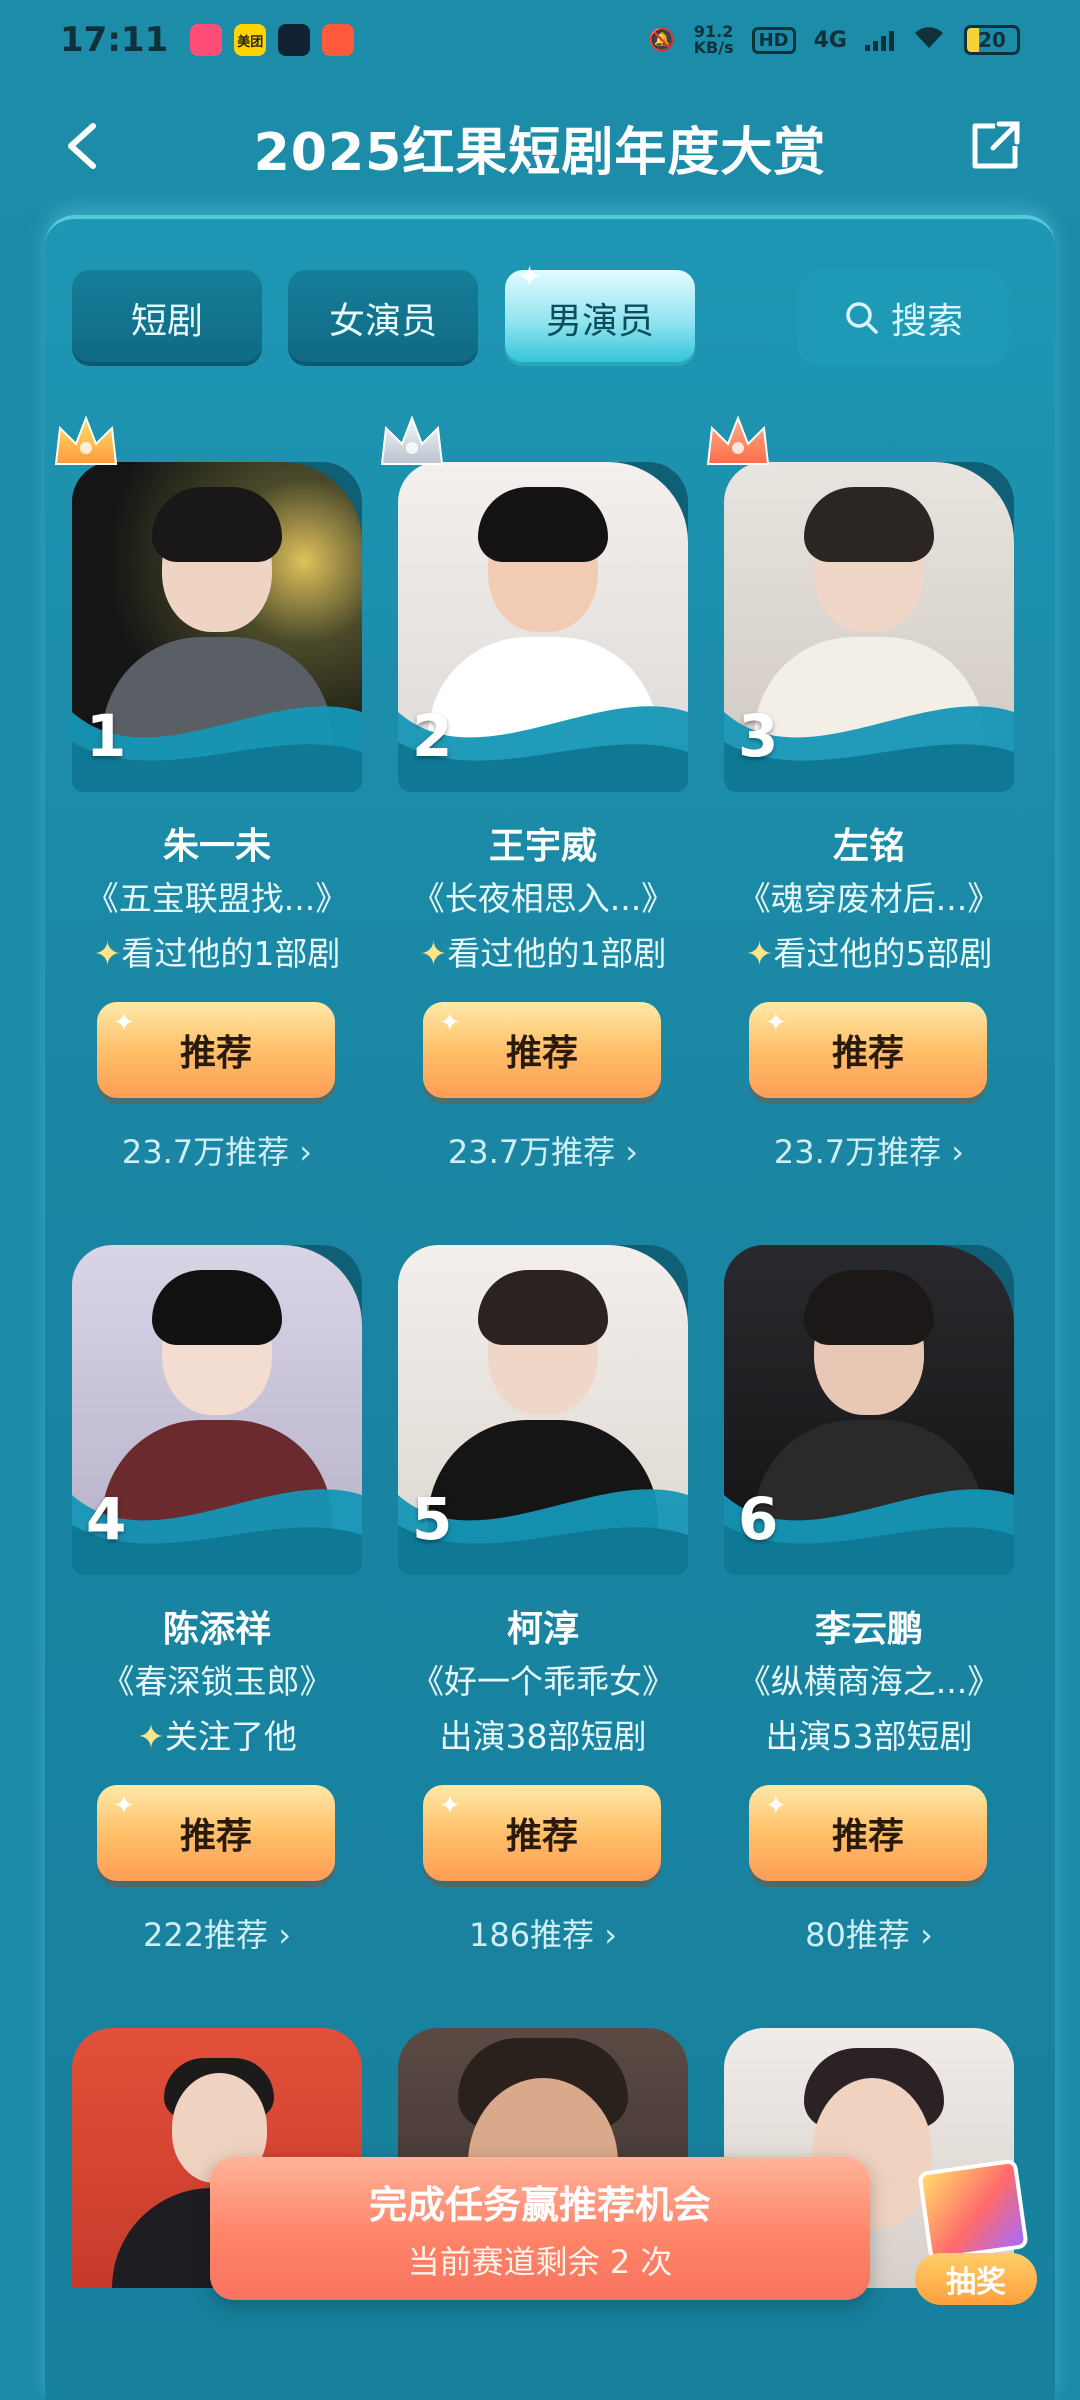 Image resolution: width=1080 pixels, height=2400 pixels. What do you see at coordinates (869, 1679) in the screenshot?
I see `actor-drama: 《纵横商海之...》` at bounding box center [869, 1679].